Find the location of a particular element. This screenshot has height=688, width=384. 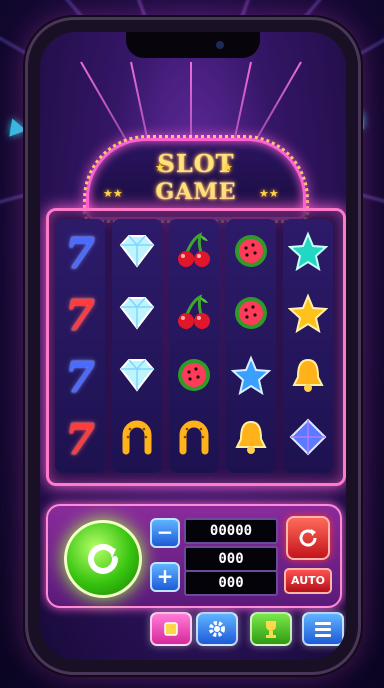

coins-icon is located at coordinates (171, 629).